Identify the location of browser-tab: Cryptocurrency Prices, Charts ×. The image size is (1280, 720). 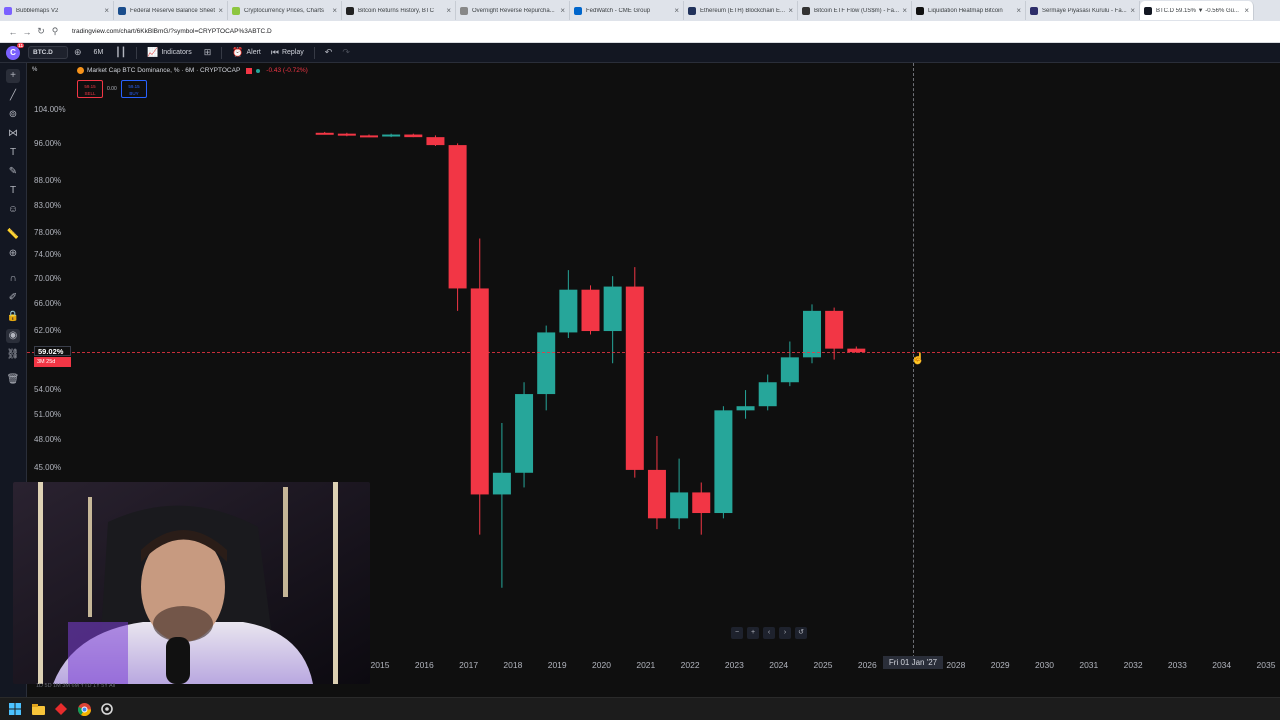
(285, 10).